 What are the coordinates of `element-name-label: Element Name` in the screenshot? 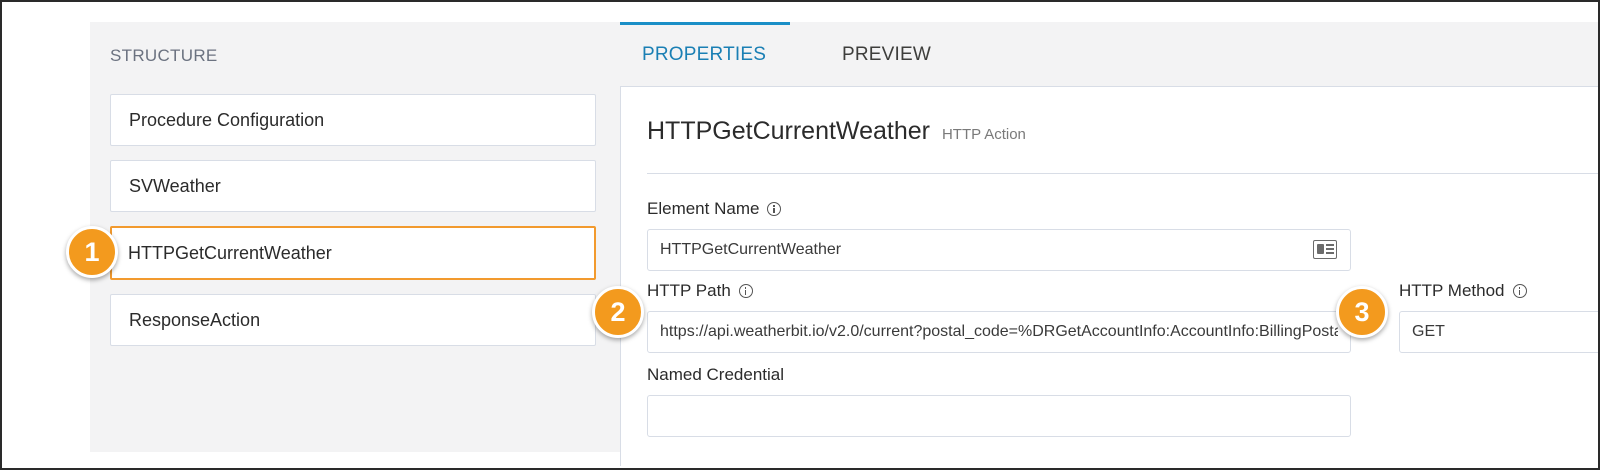 It's located at (714, 209).